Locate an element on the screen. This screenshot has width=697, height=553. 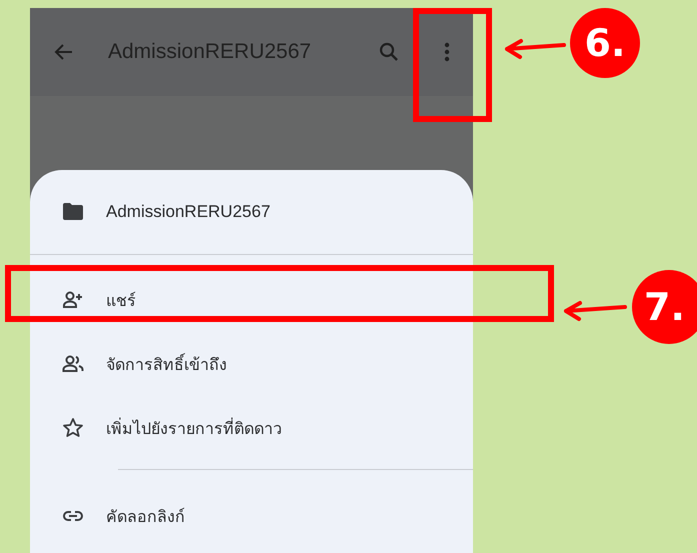
step-badge: 7. is located at coordinates (664, 307).